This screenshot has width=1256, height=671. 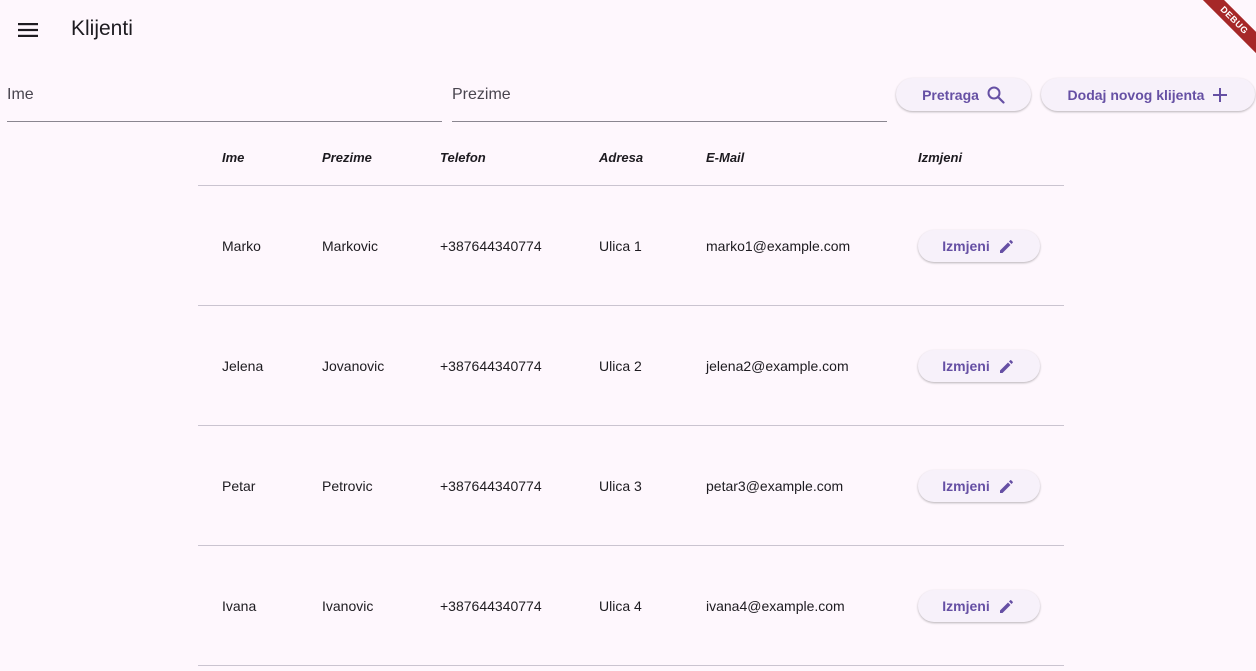 I want to click on page-title: Klijenti, so click(x=102, y=28).